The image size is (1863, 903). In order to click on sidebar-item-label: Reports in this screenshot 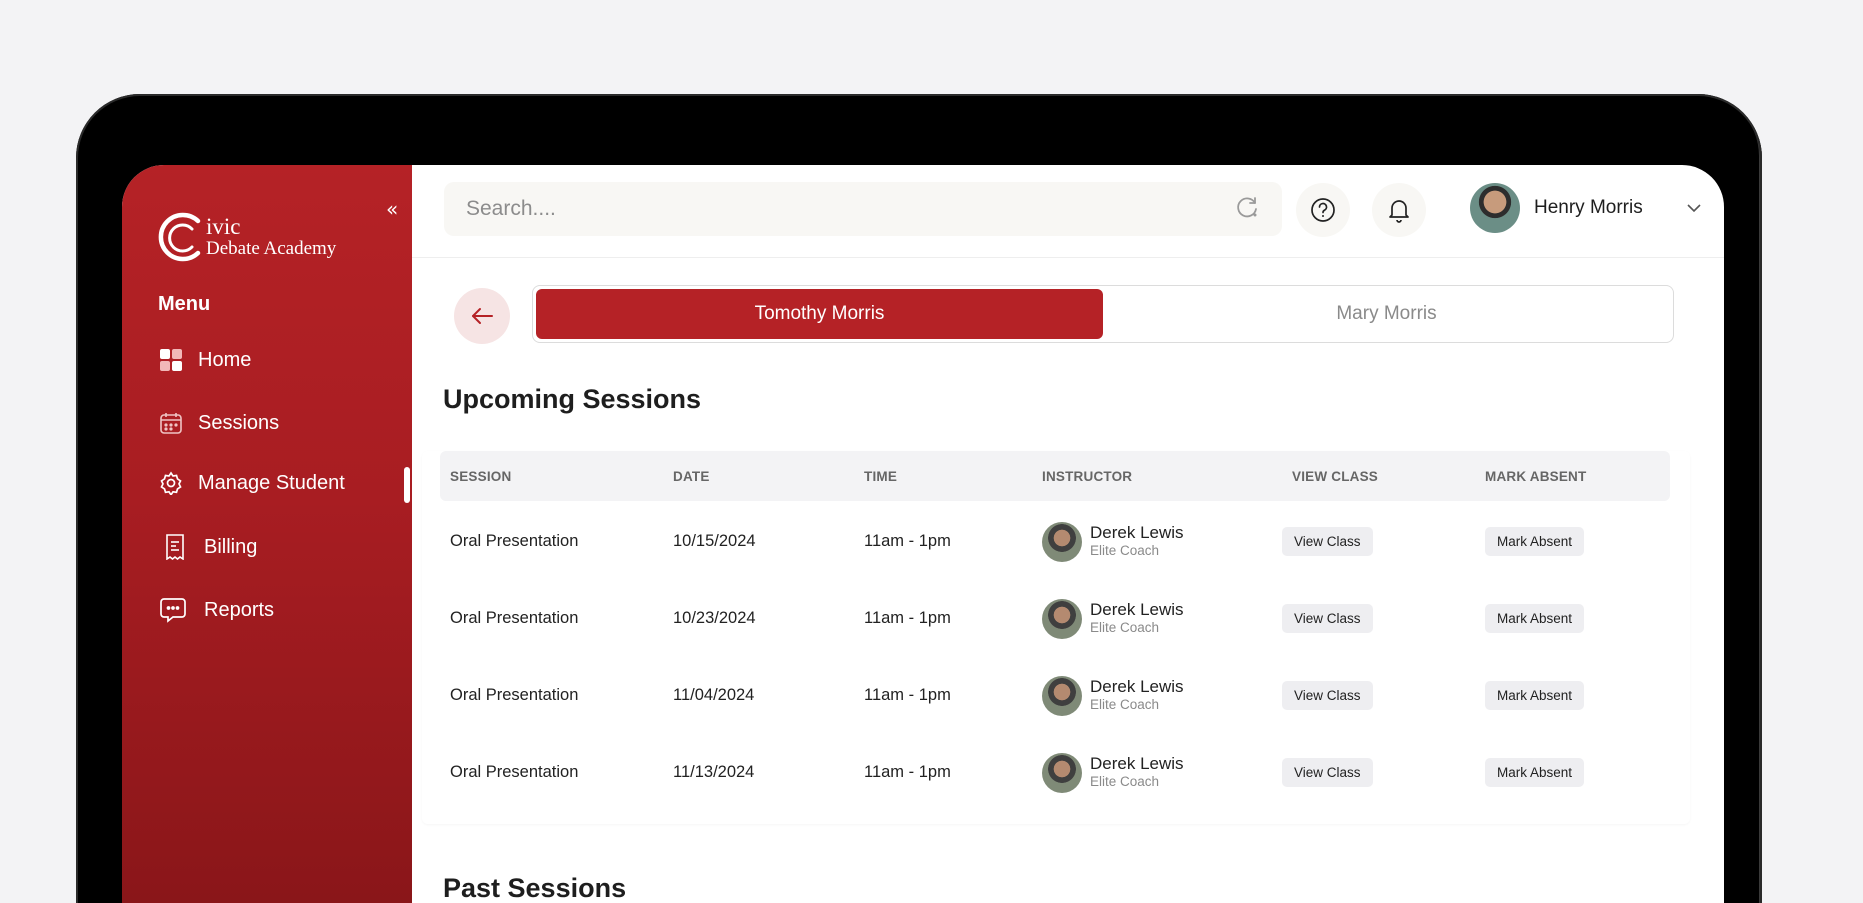, I will do `click(239, 609)`.